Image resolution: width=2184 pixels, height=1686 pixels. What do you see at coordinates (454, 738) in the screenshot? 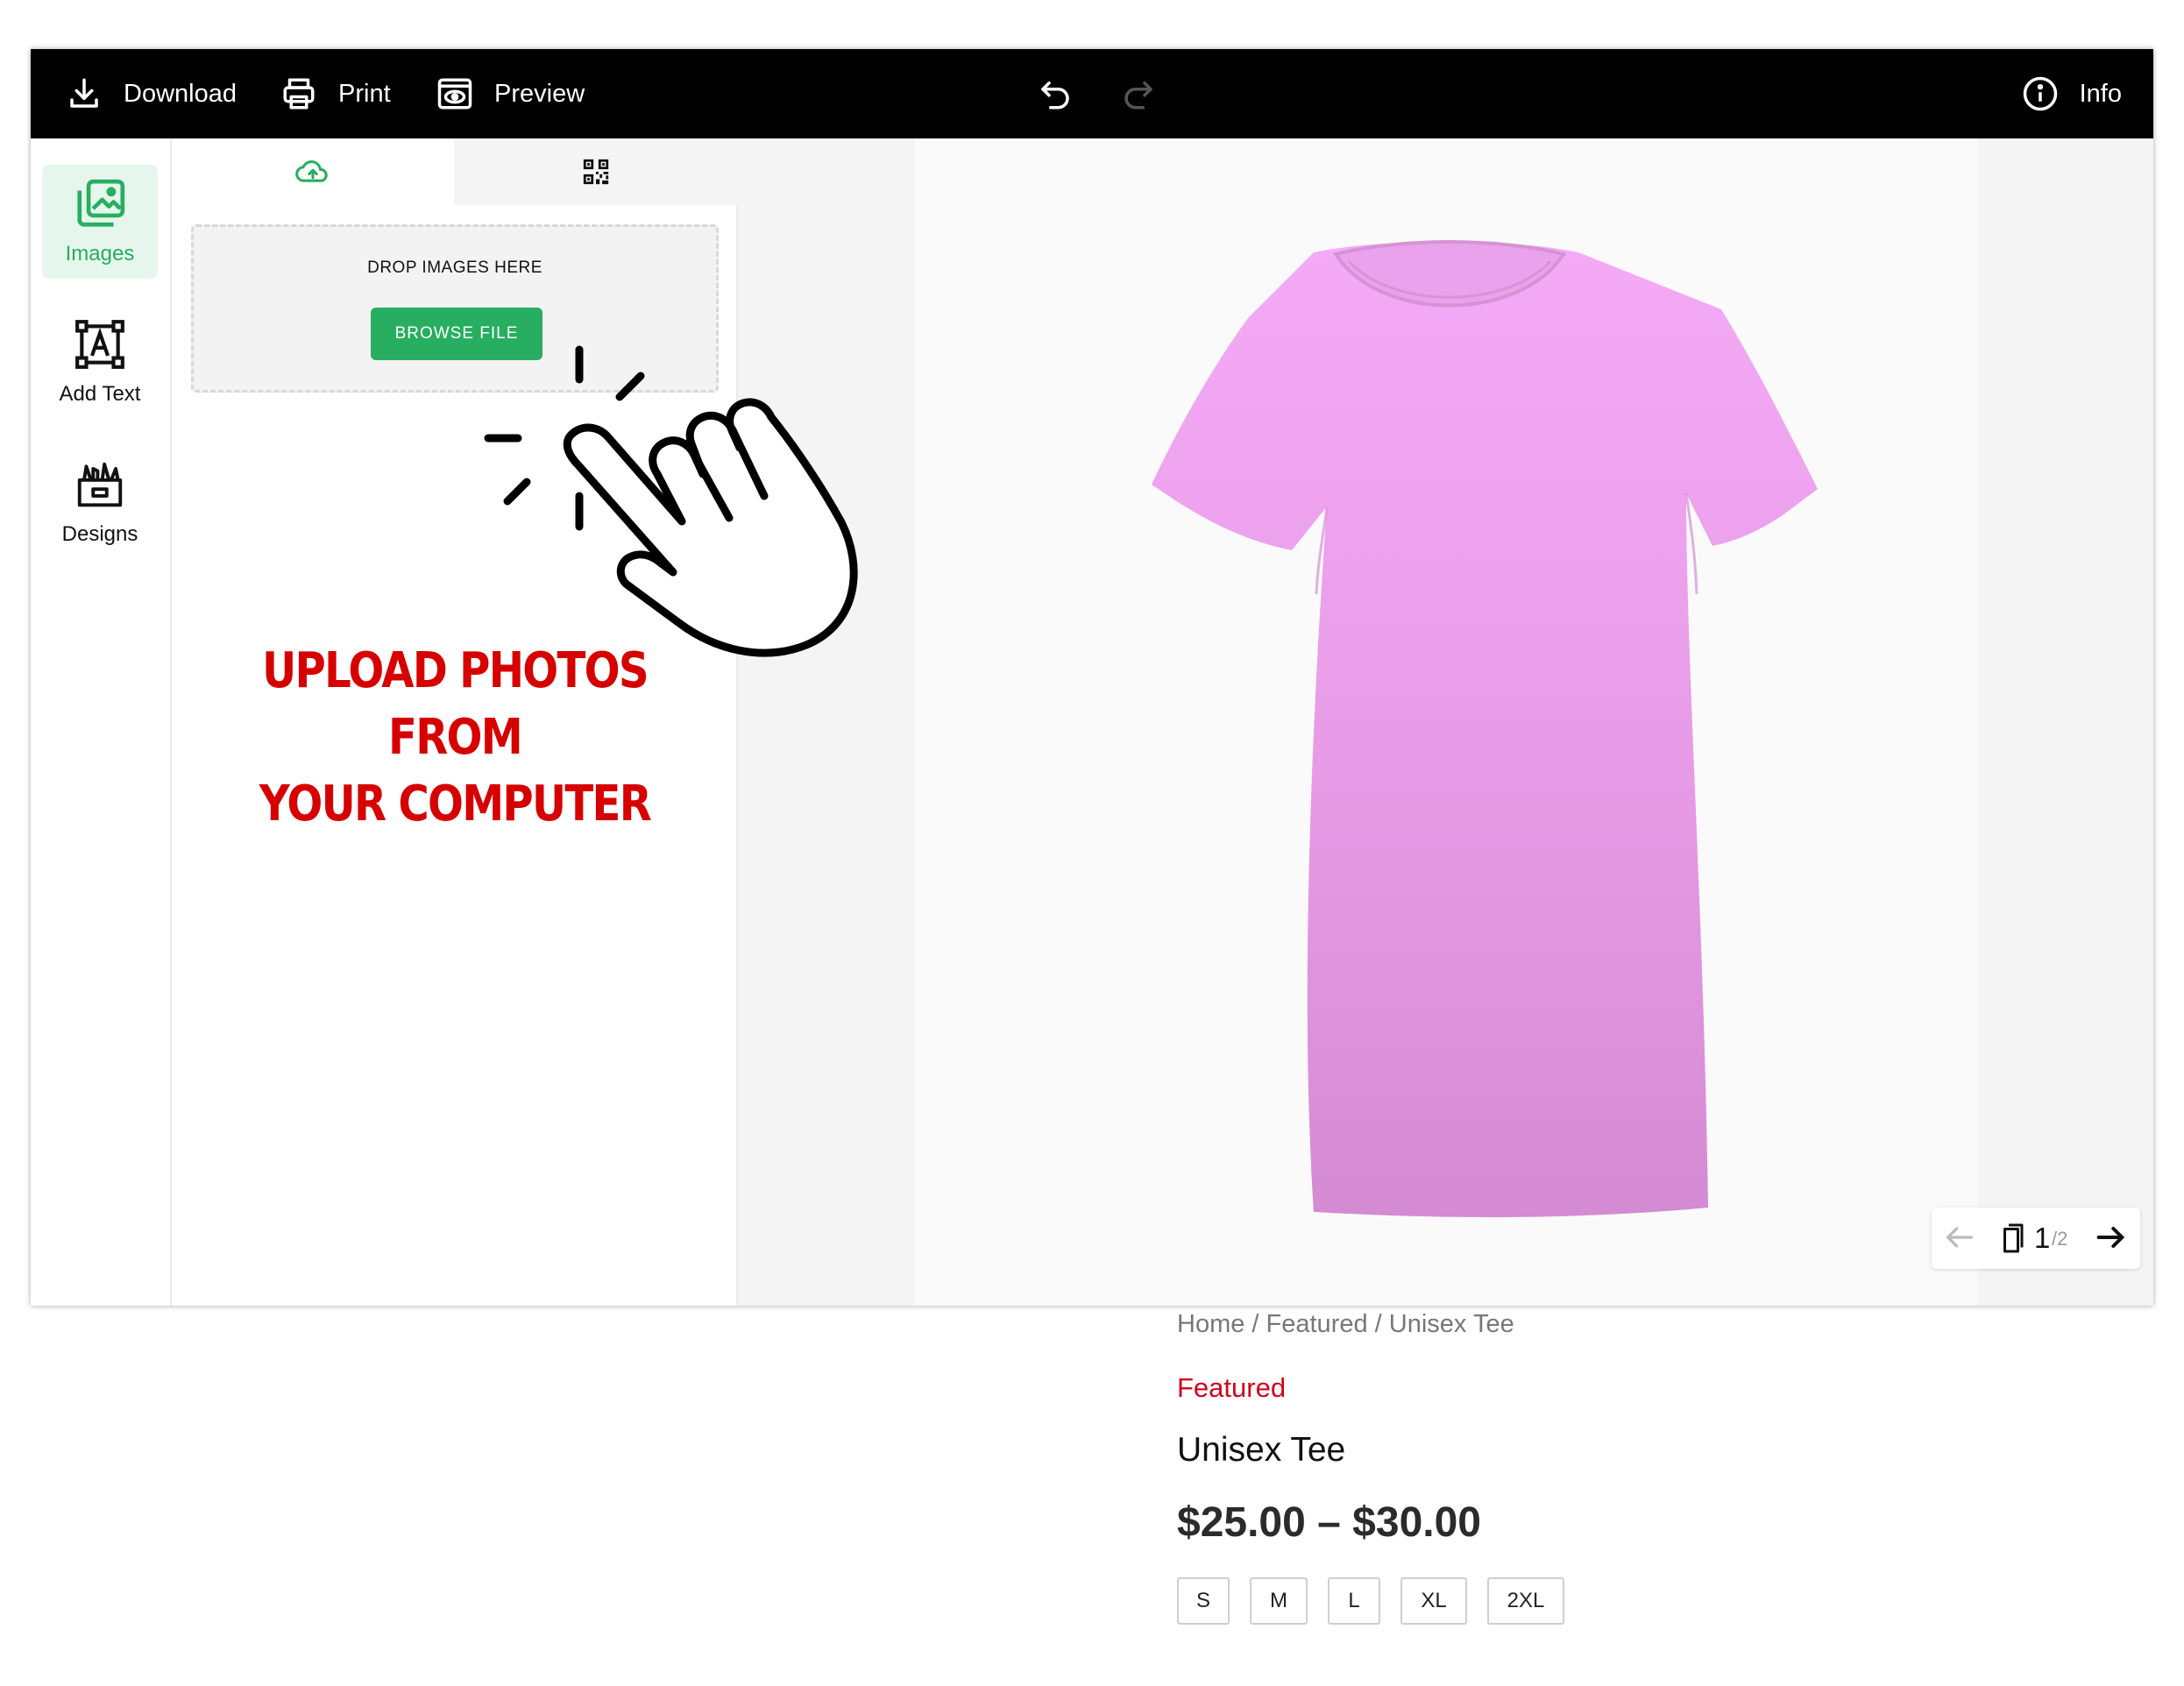
I see `upload-promo-text: UPLOAD PHOTOS FROM YOUR COMPUTER` at bounding box center [454, 738].